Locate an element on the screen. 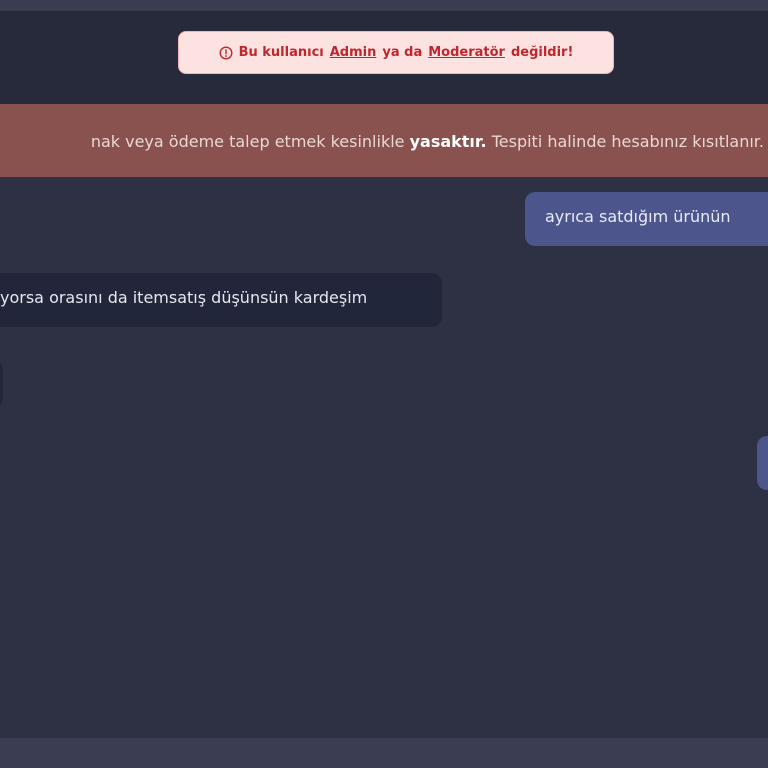 Image resolution: width=768 pixels, height=768 pixels. message-composer-bar is located at coordinates (384, 753).